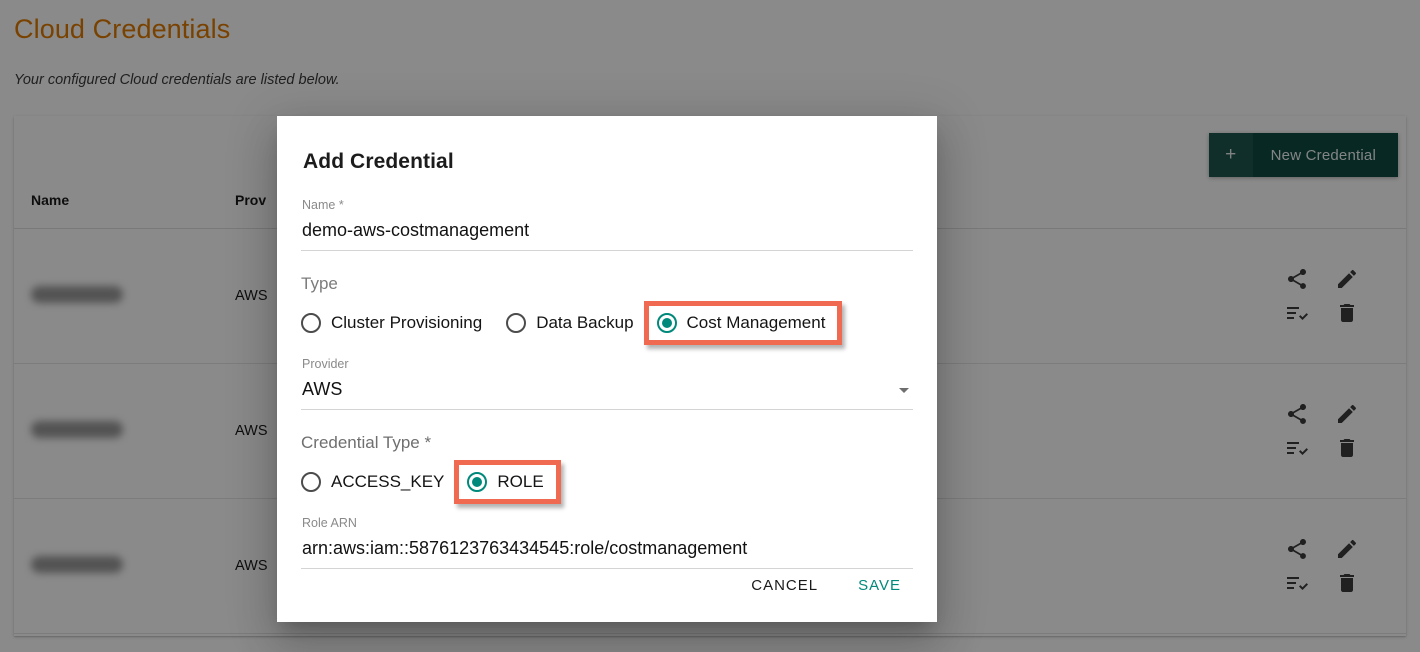 This screenshot has height=652, width=1420. I want to click on provider-field-label: Provider, so click(325, 364).